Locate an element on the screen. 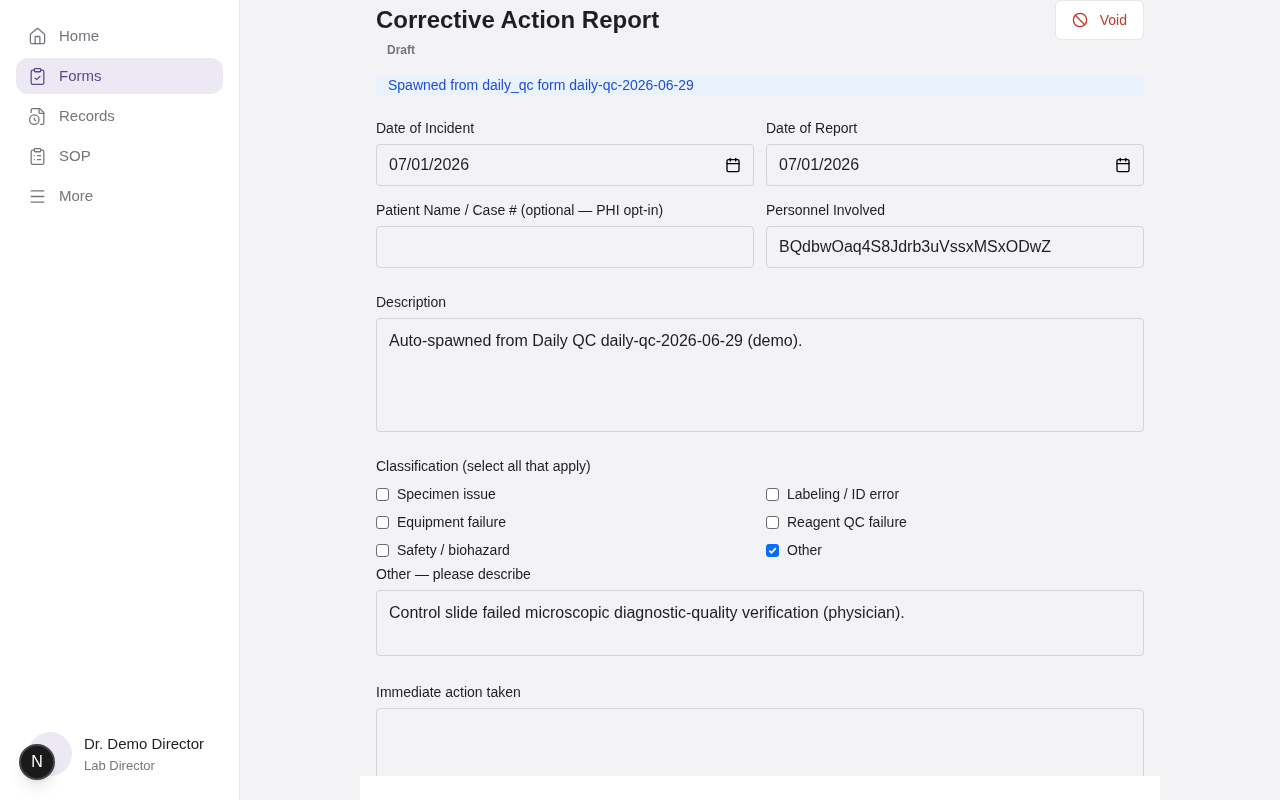 Image resolution: width=1280 pixels, height=800 pixels. nav-item: Records is located at coordinates (119, 116).